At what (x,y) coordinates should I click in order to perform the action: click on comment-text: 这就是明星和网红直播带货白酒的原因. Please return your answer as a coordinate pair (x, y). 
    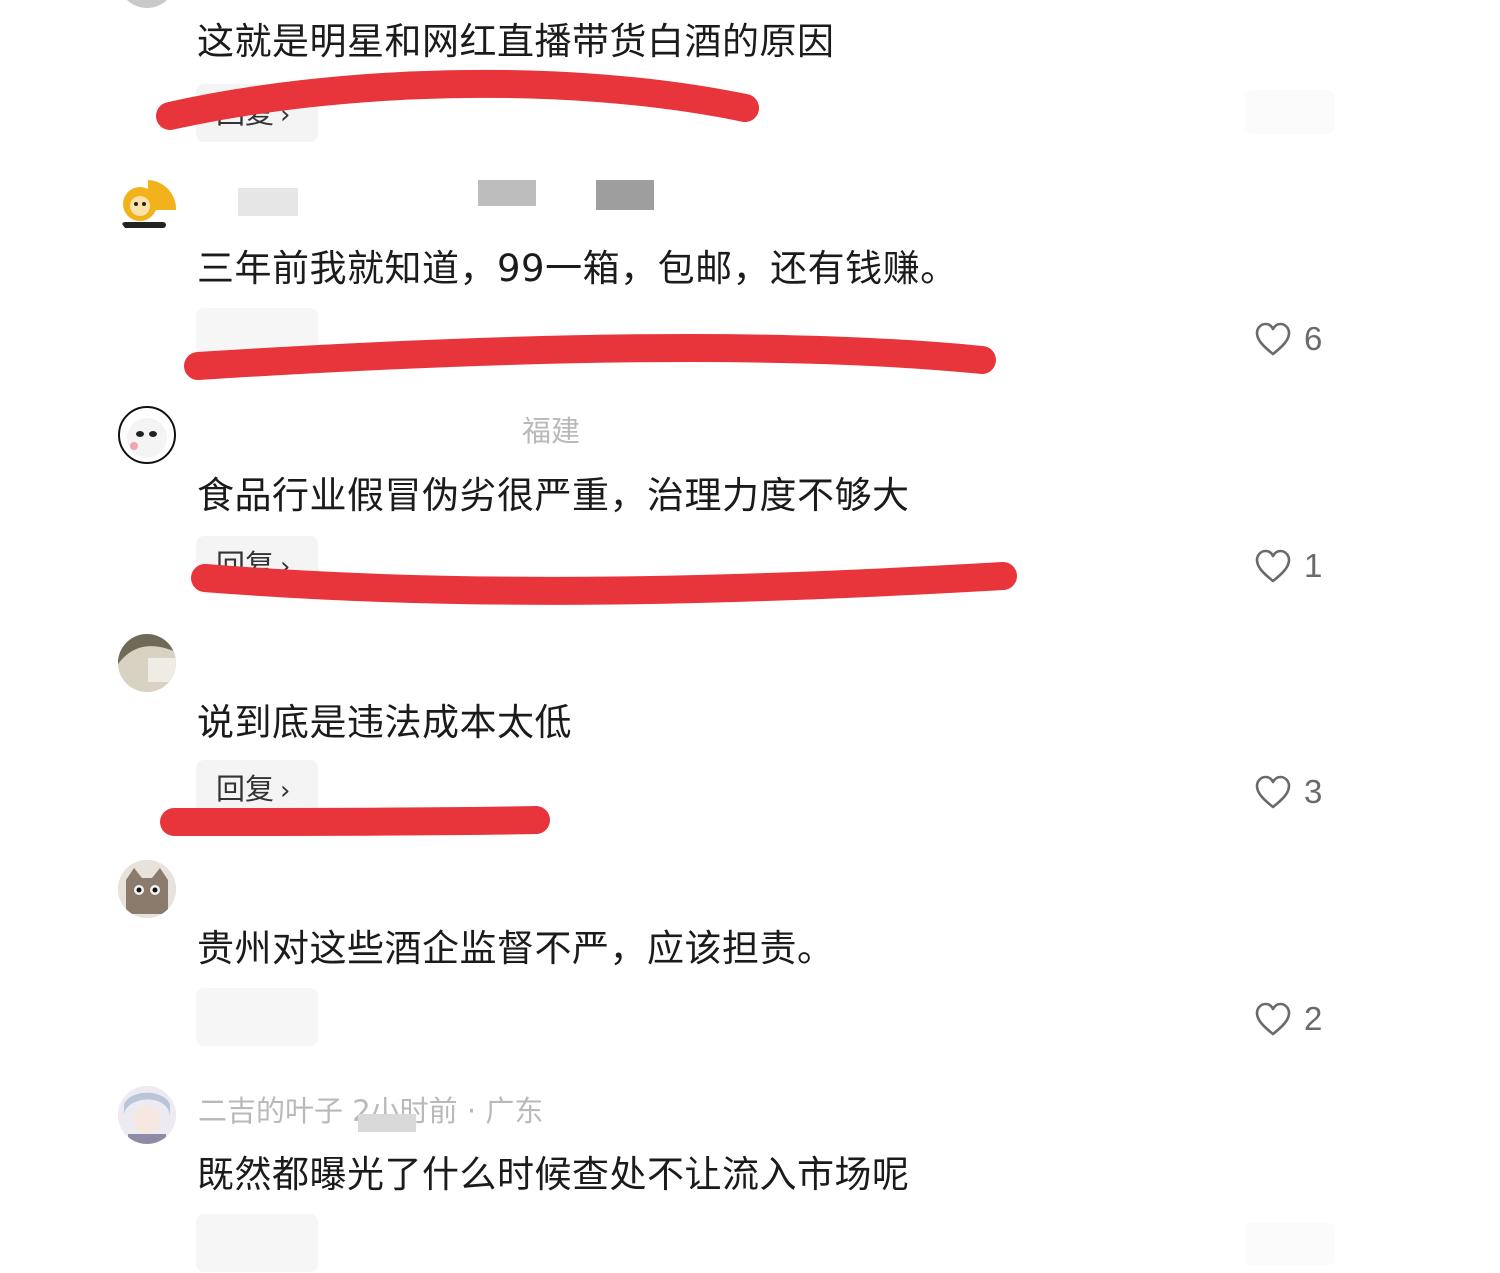
    Looking at the image, I should click on (516, 41).